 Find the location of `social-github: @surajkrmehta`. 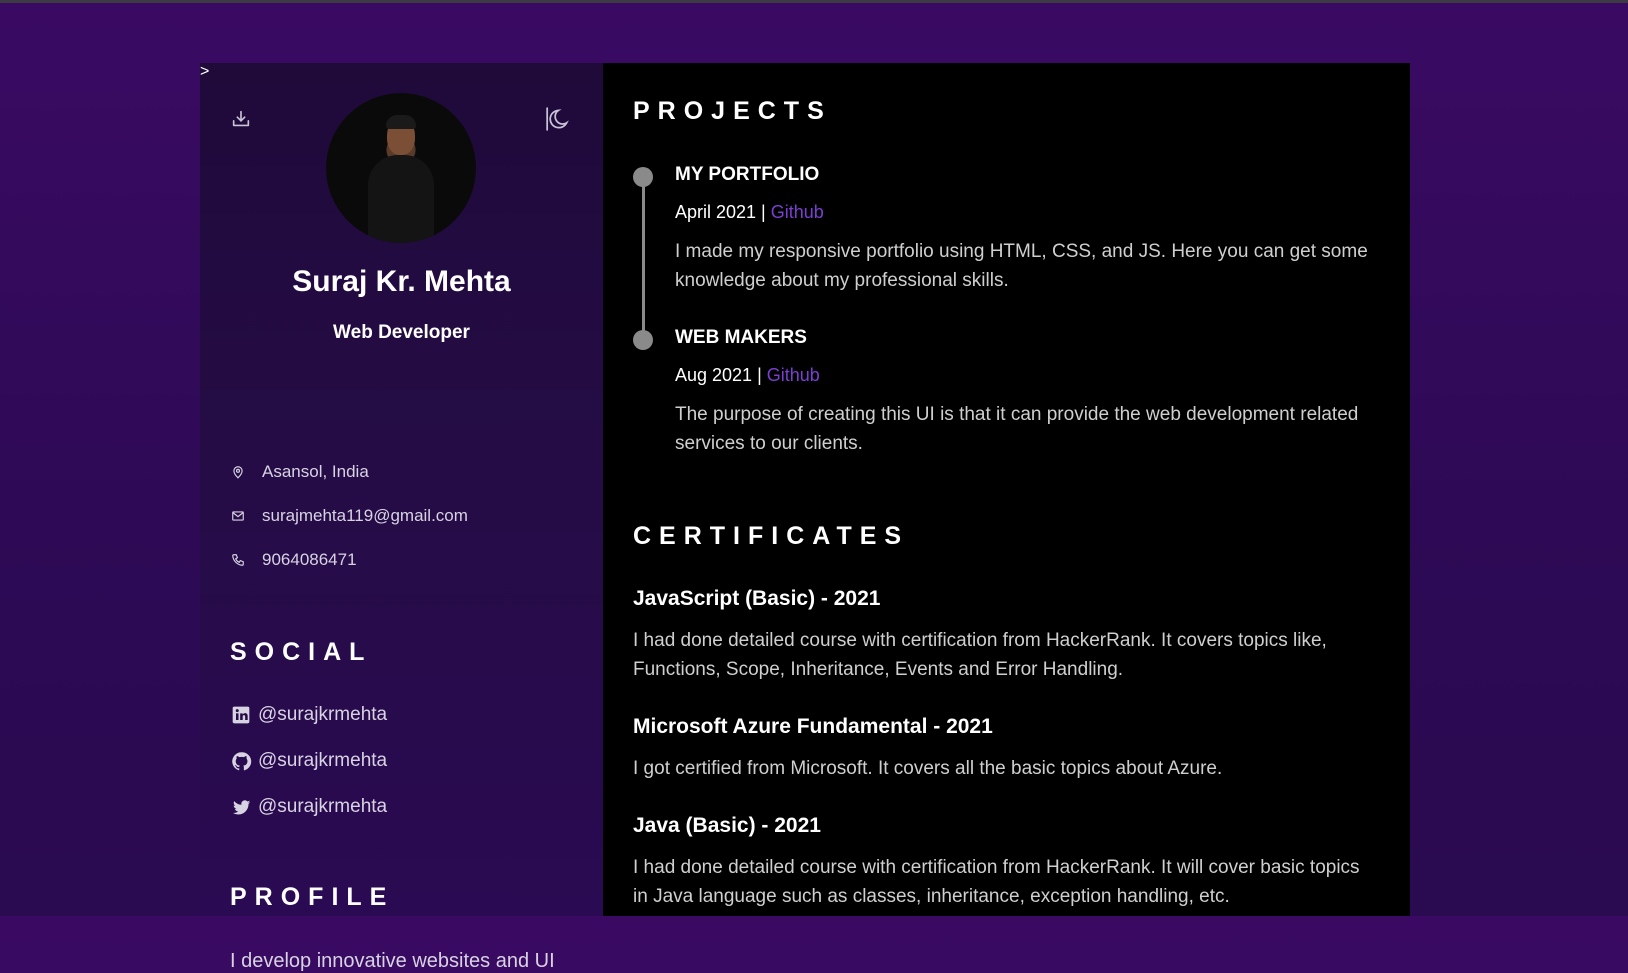

social-github: @surajkrmehta is located at coordinates (308, 761).